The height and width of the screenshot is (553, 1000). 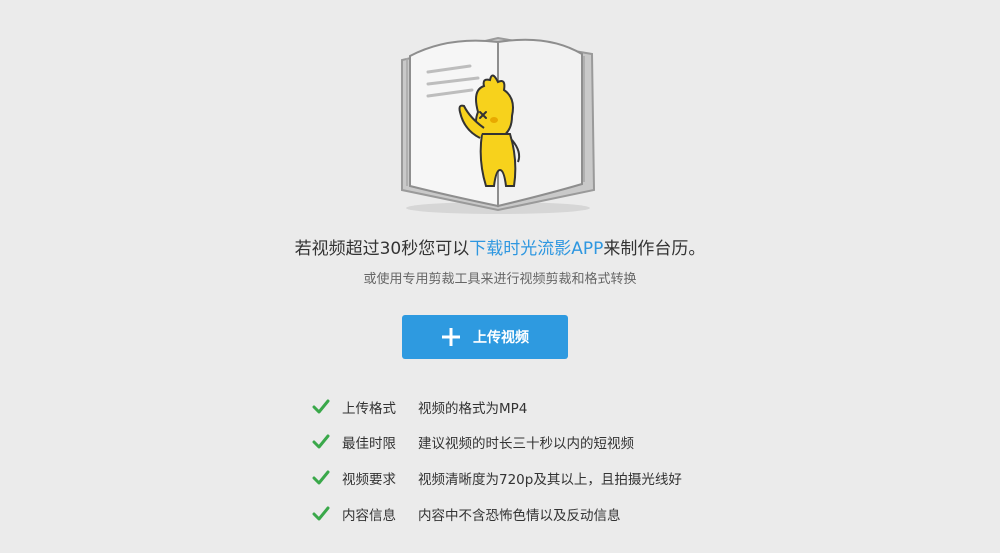 I want to click on requirement-value: 视频清晰度为720p及其以上，且拍摄光线好, so click(x=550, y=480).